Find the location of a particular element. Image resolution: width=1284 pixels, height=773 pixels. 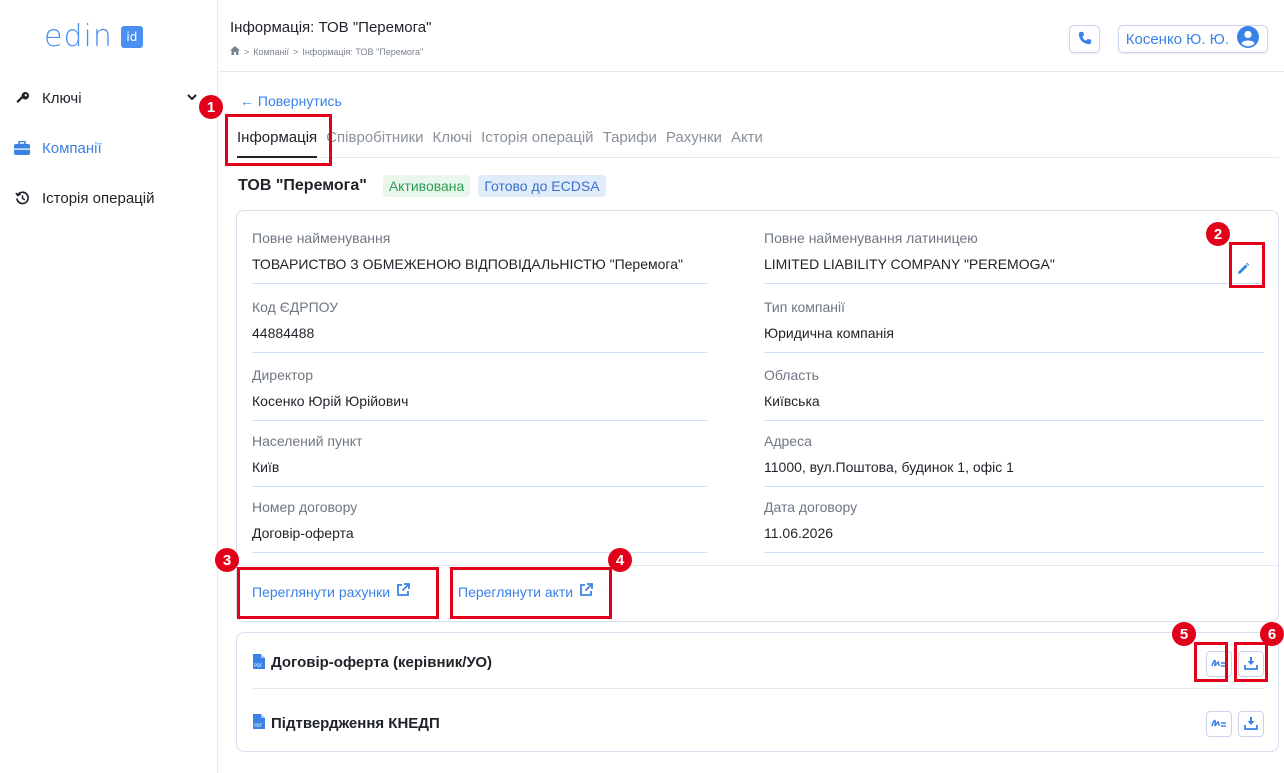

annotation-number-1: 1 is located at coordinates (211, 107).